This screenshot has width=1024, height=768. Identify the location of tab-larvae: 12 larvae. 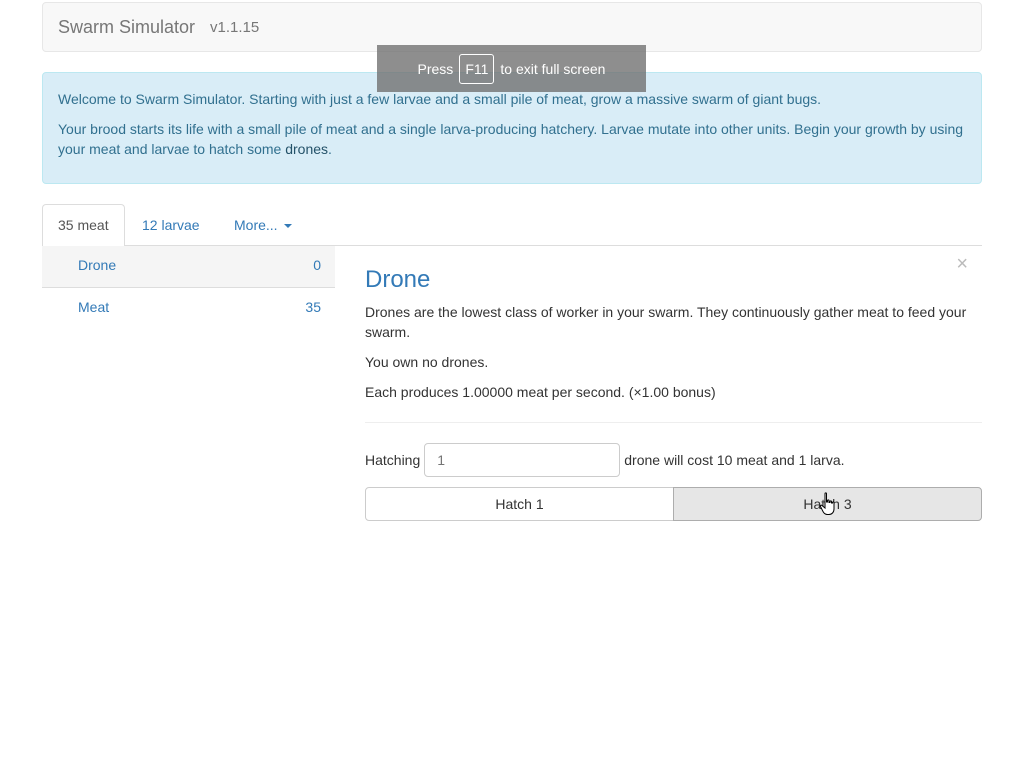
(171, 225).